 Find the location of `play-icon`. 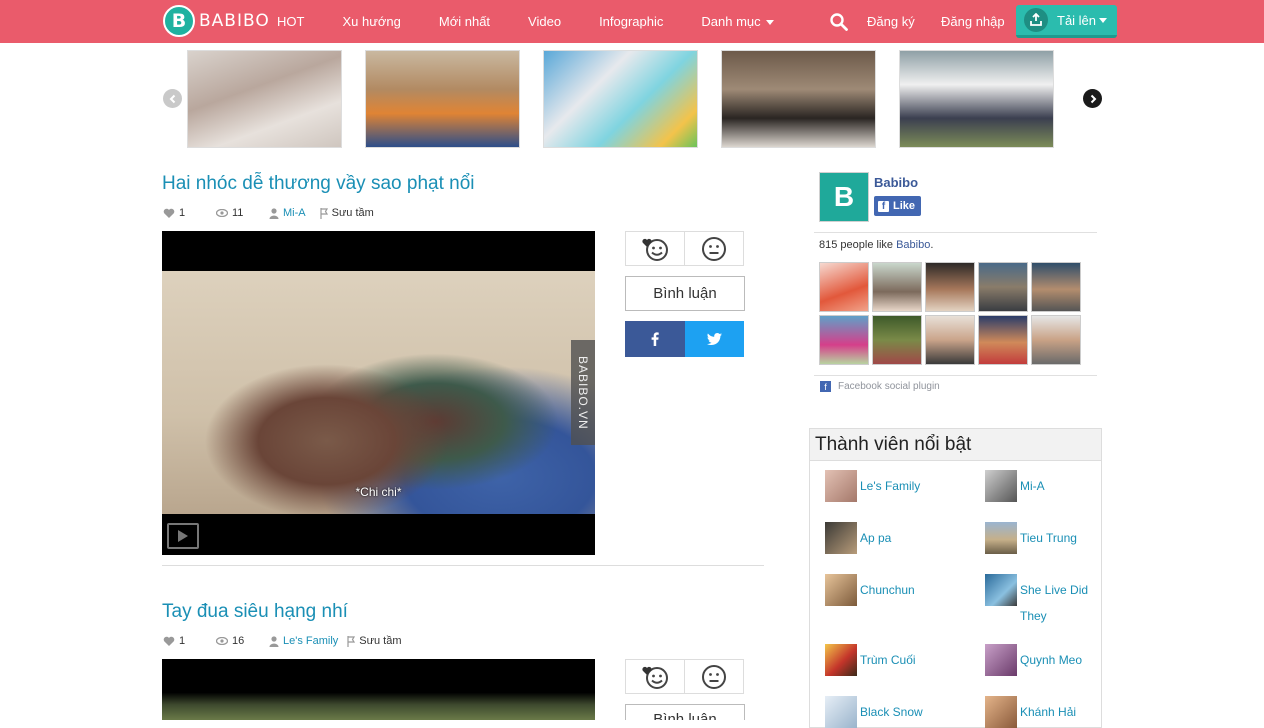

play-icon is located at coordinates (183, 536).